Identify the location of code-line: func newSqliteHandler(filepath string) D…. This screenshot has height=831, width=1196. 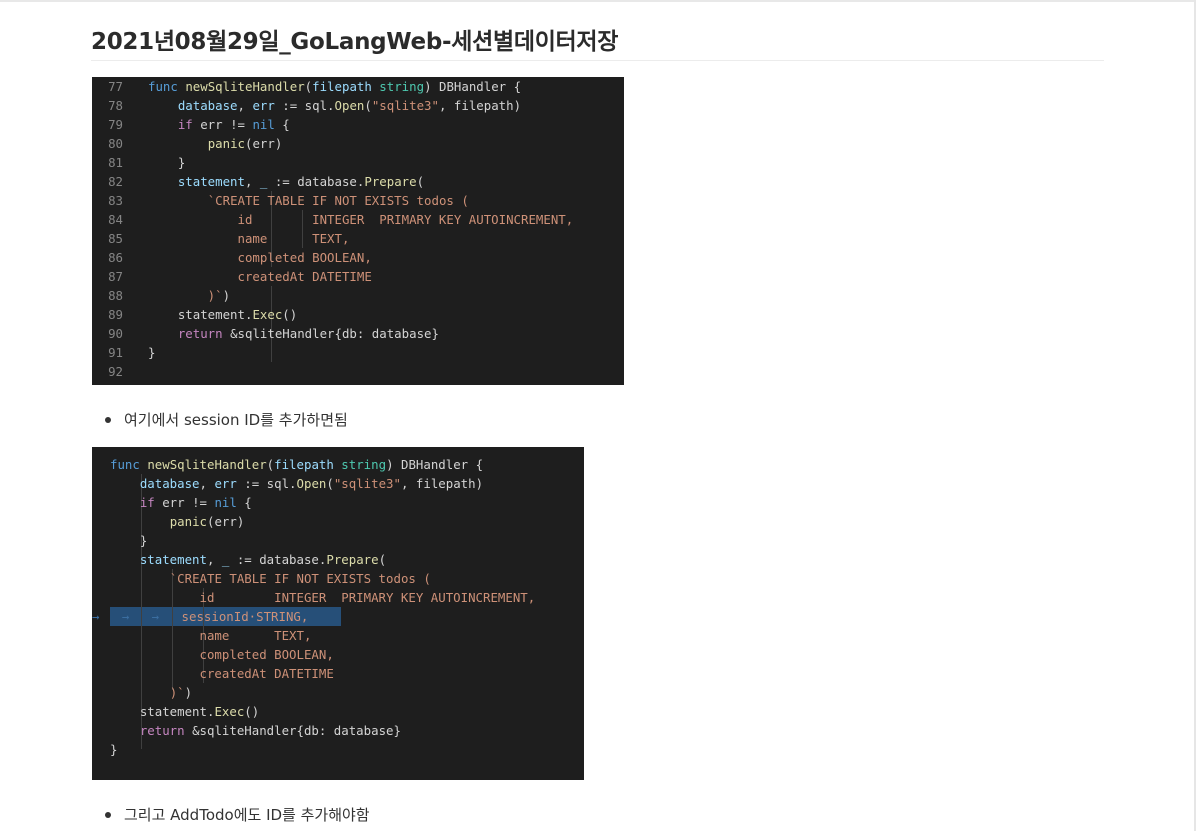
(297, 464).